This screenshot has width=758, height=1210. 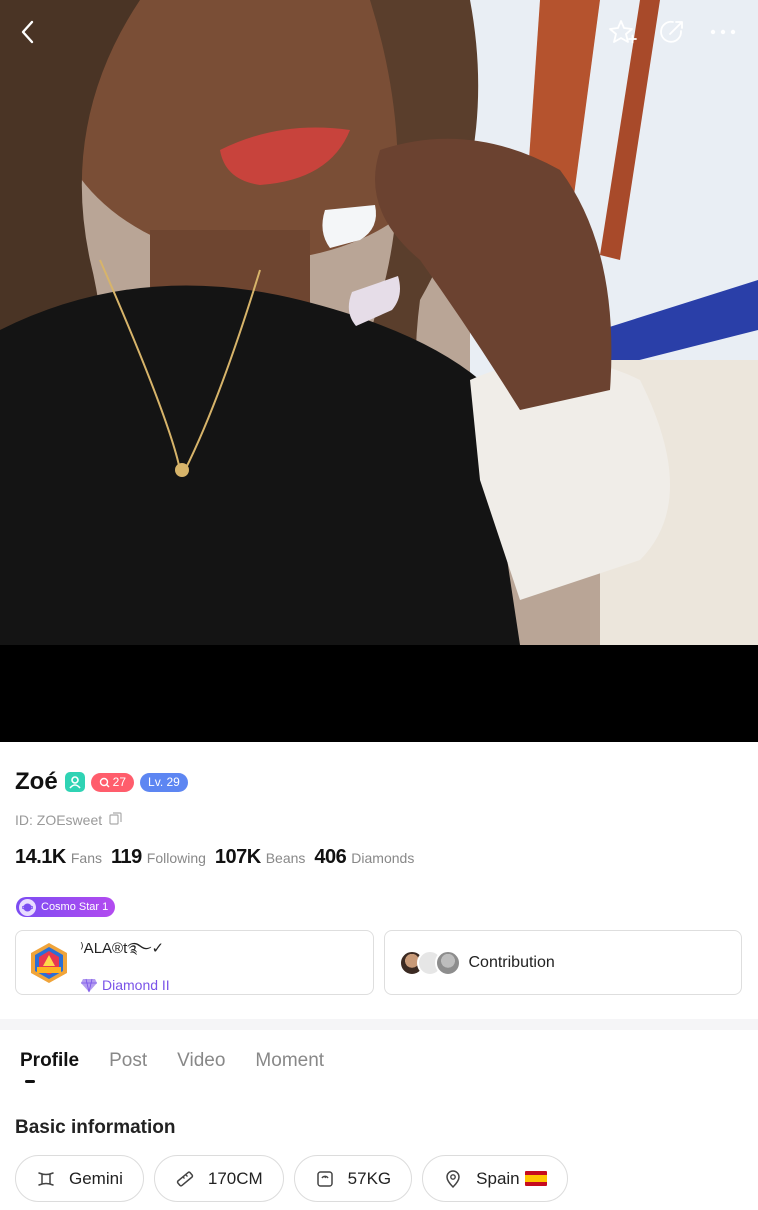 I want to click on beans-label: Beans, so click(x=285, y=858).